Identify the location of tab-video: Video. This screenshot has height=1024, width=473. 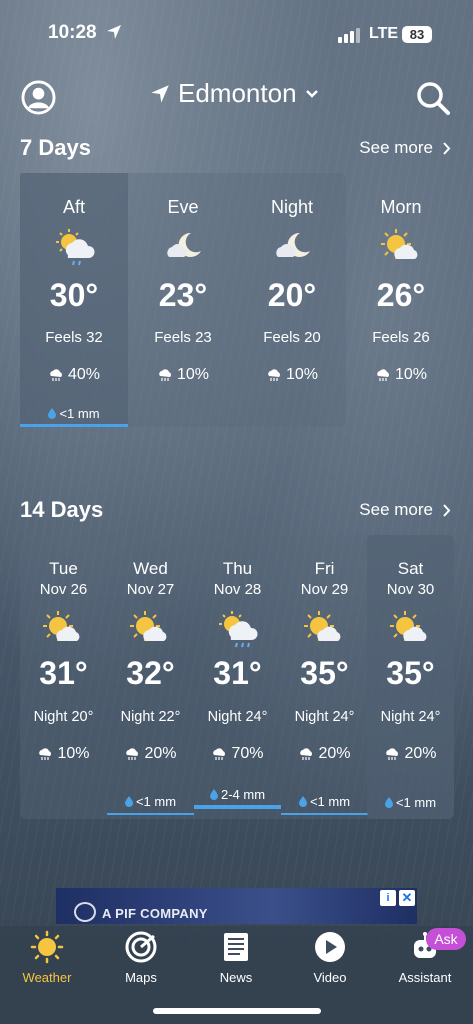
(330, 957).